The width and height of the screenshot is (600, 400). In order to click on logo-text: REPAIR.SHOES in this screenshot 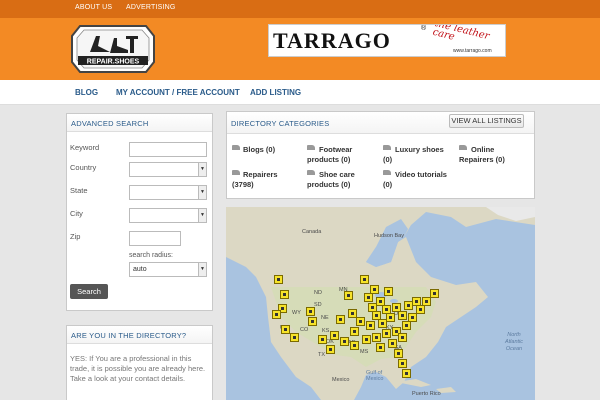, I will do `click(113, 62)`.